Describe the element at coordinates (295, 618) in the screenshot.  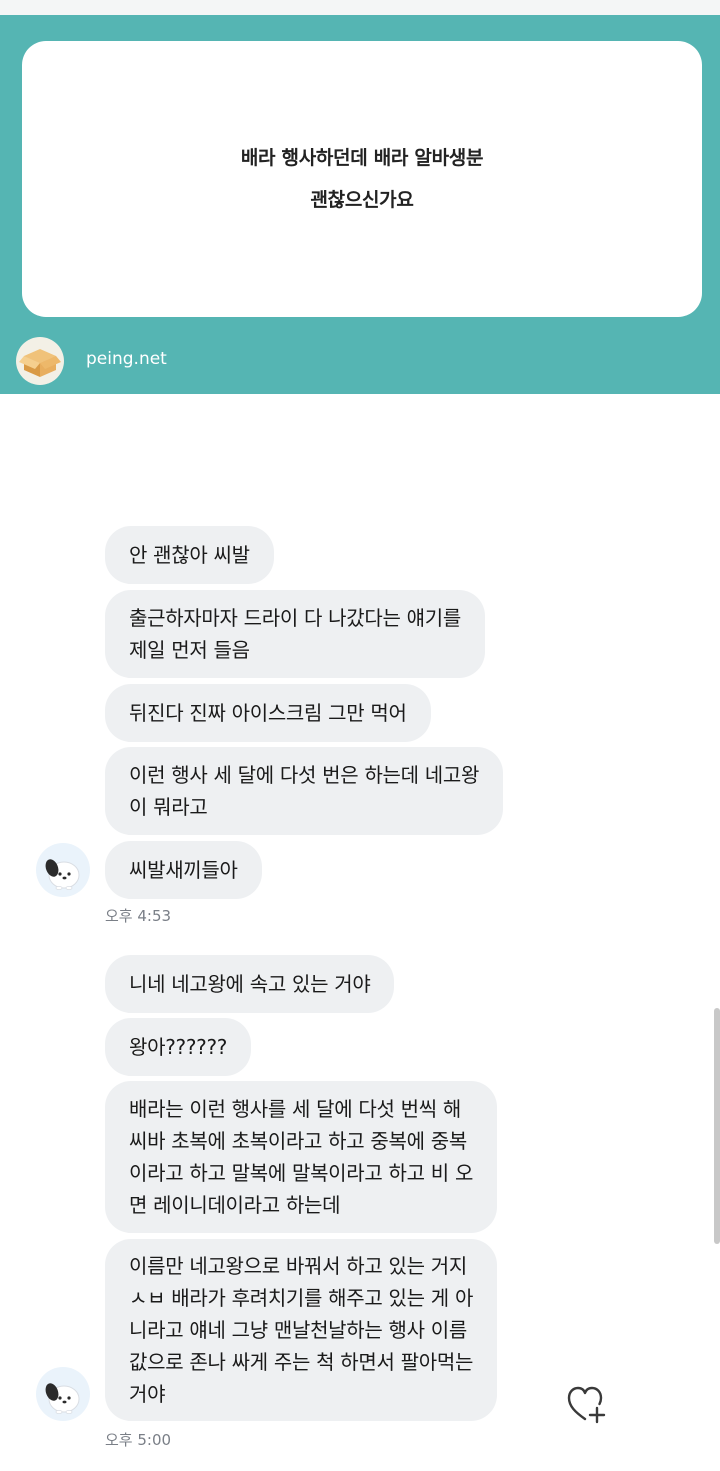
I see `message-text: 출근하자마자 드라이 다 나갔다는 얘기를` at that location.